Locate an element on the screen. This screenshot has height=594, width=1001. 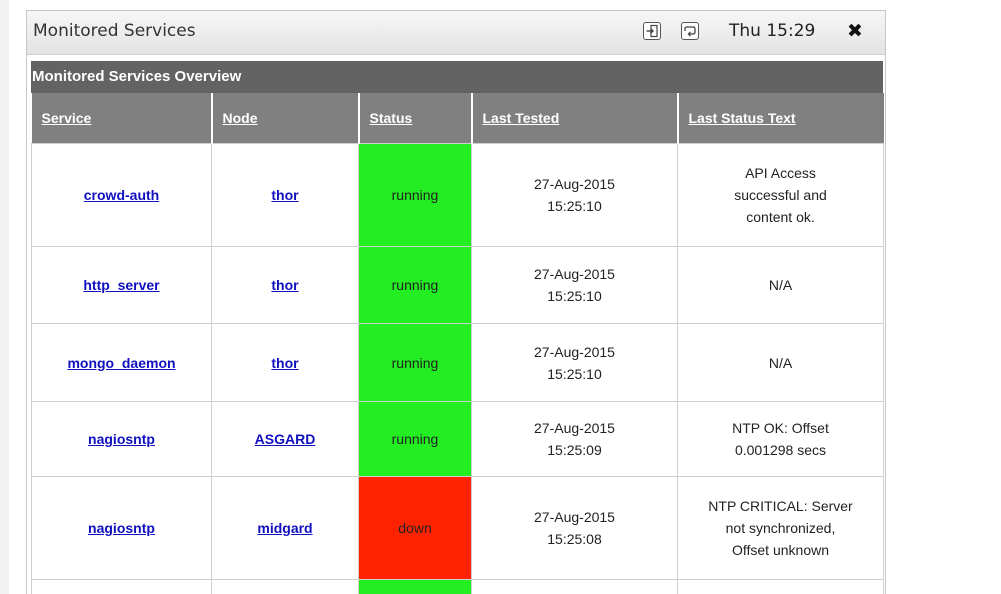
column-header-label: Node is located at coordinates (240, 118).